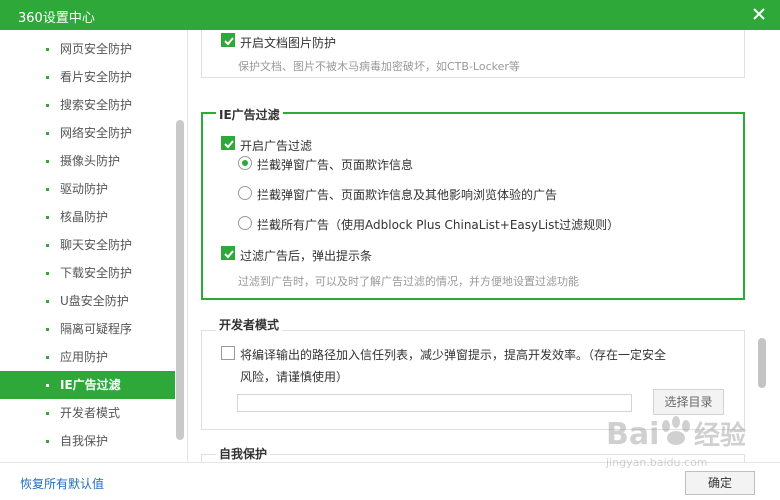  What do you see at coordinates (96, 329) in the screenshot?
I see `sidebar-item-label: 隔离可疑程序` at bounding box center [96, 329].